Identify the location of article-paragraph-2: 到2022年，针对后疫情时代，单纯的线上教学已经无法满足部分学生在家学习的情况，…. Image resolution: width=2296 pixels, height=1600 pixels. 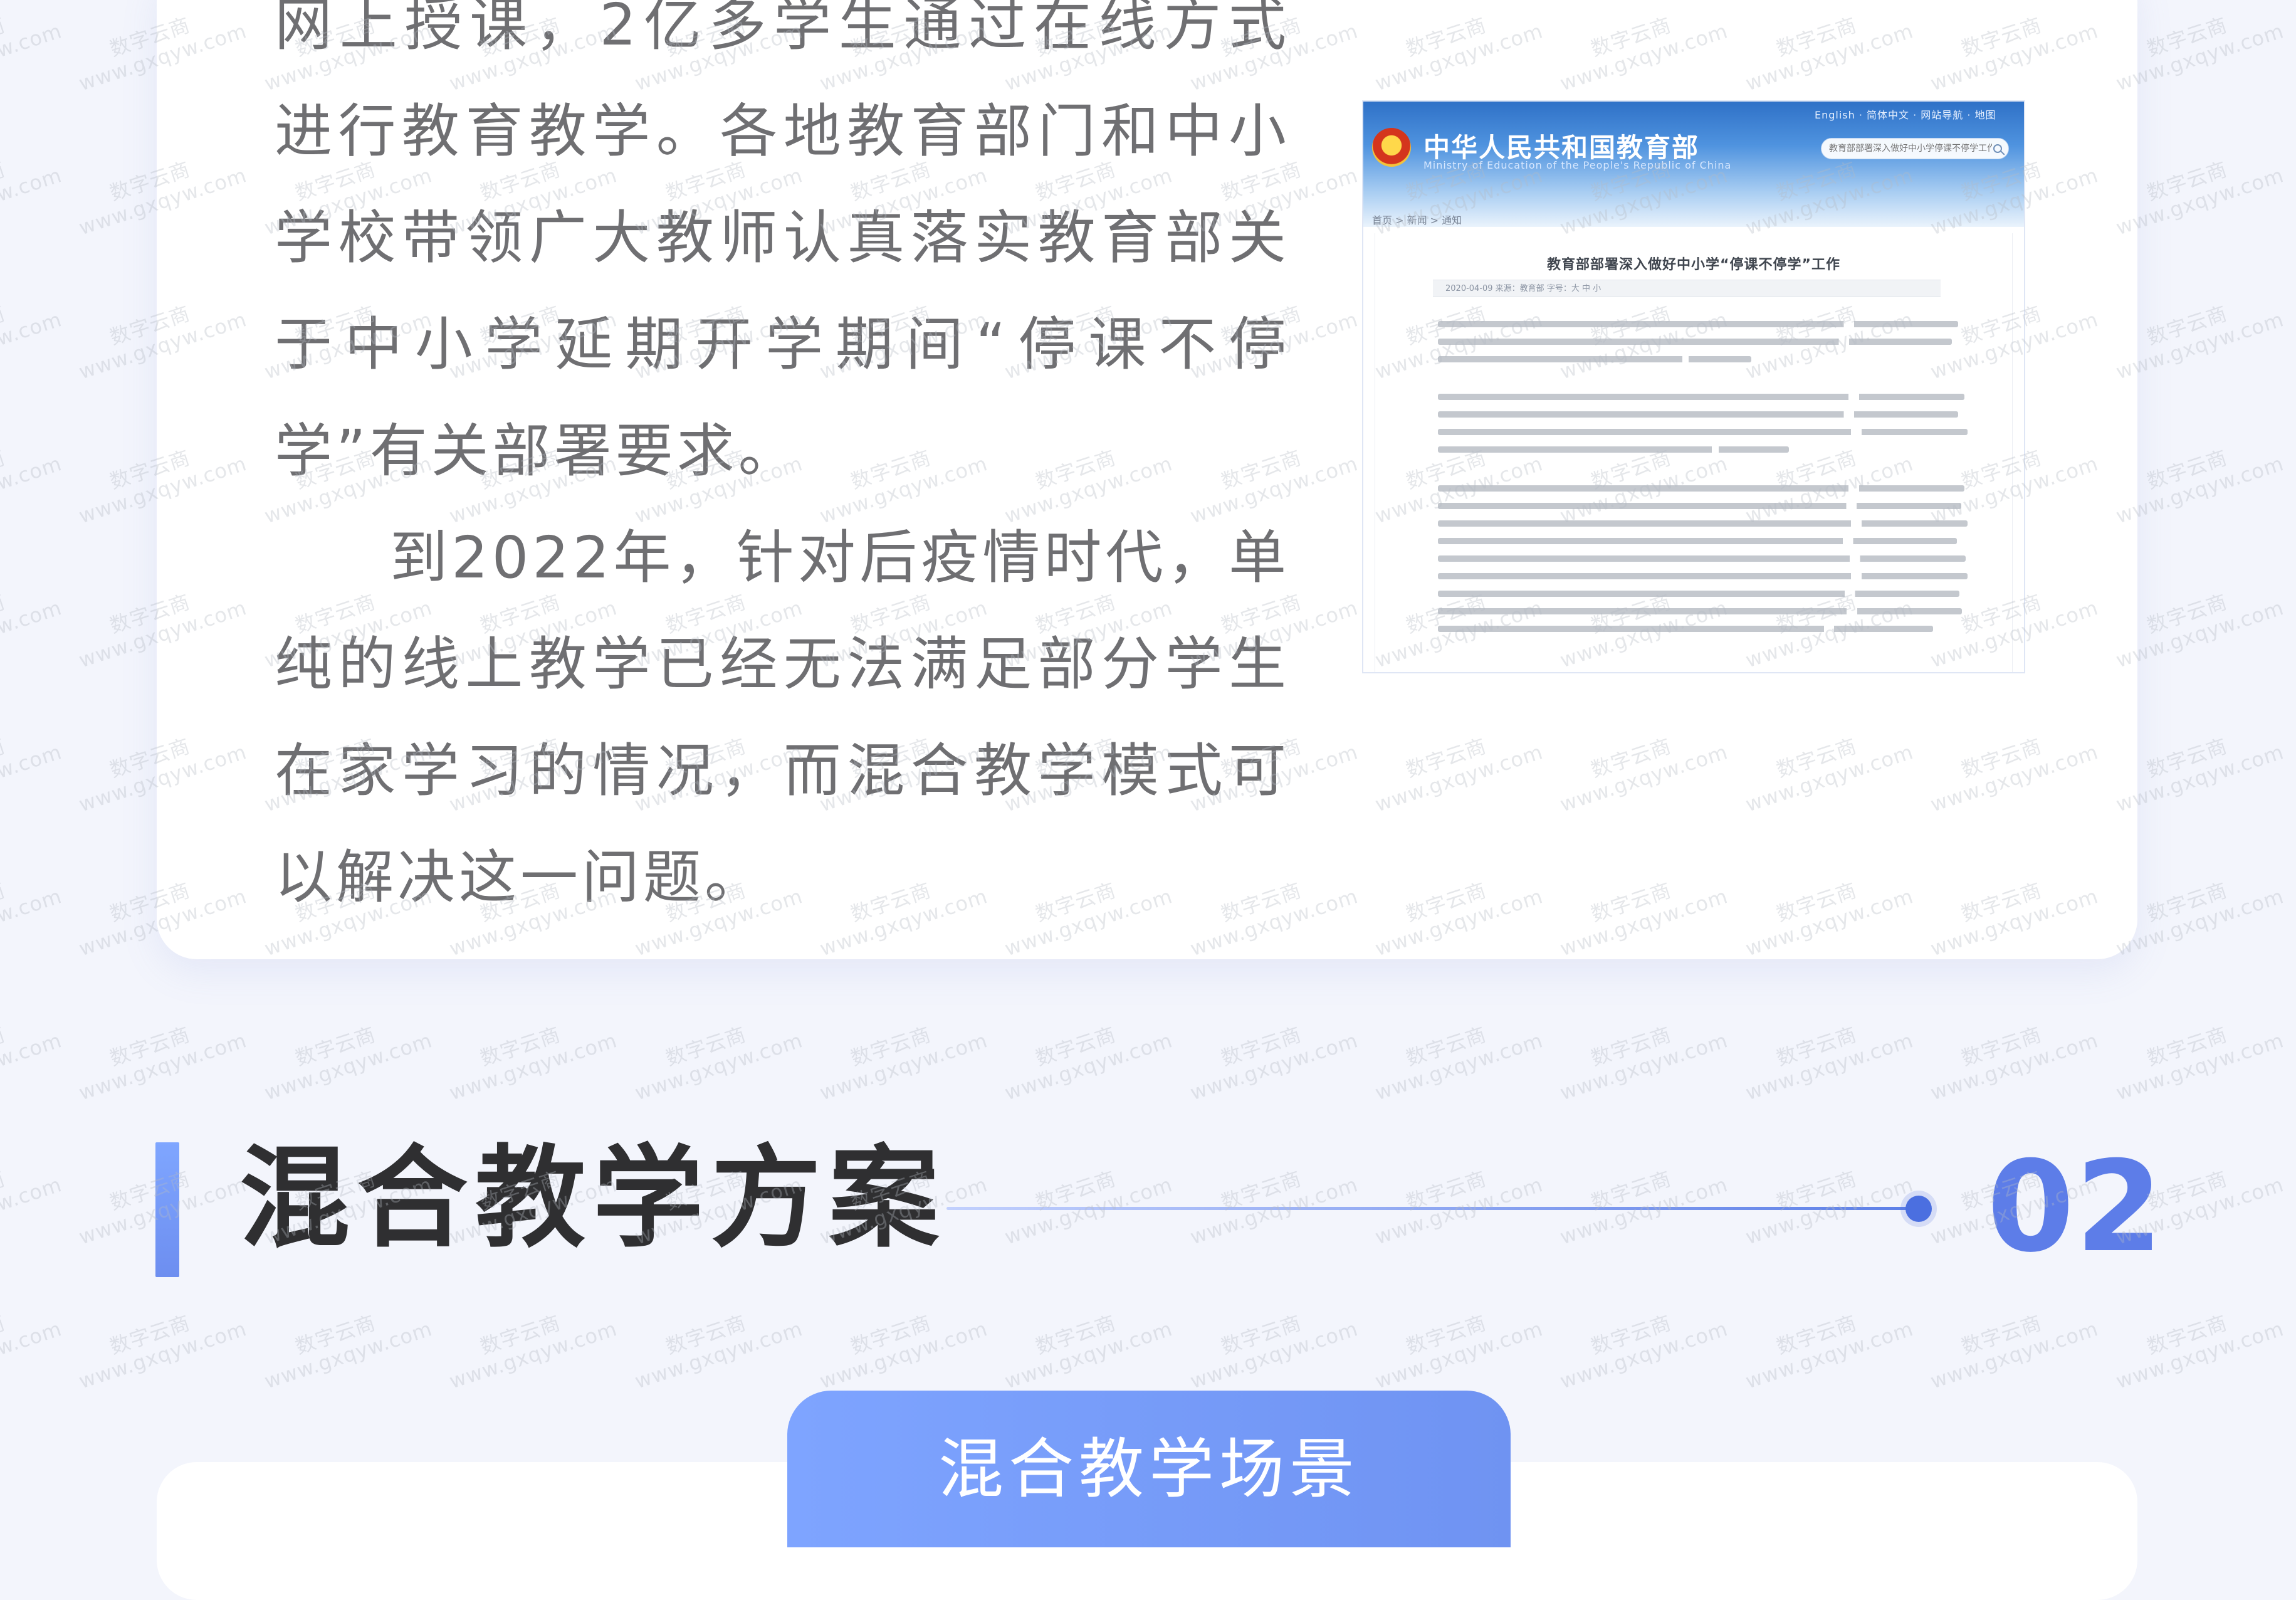
(782, 717).